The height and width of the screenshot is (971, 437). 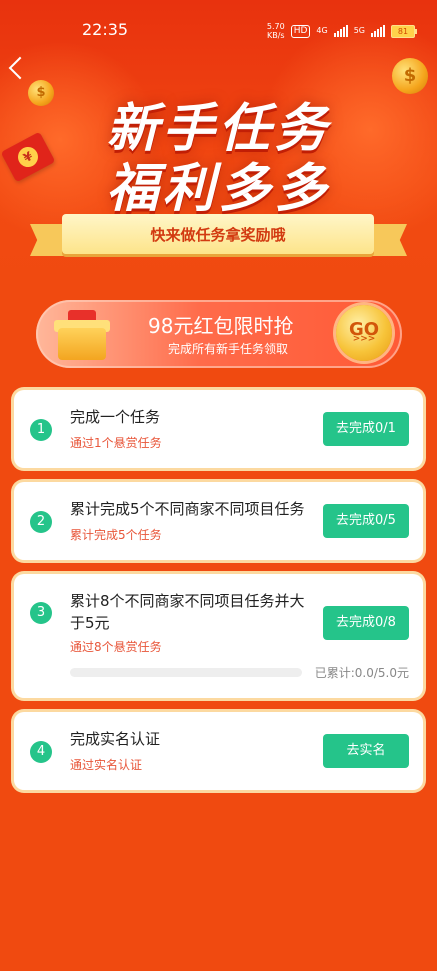 I want to click on promo-subtitle: 完成所有新手任务领取, so click(x=228, y=349).